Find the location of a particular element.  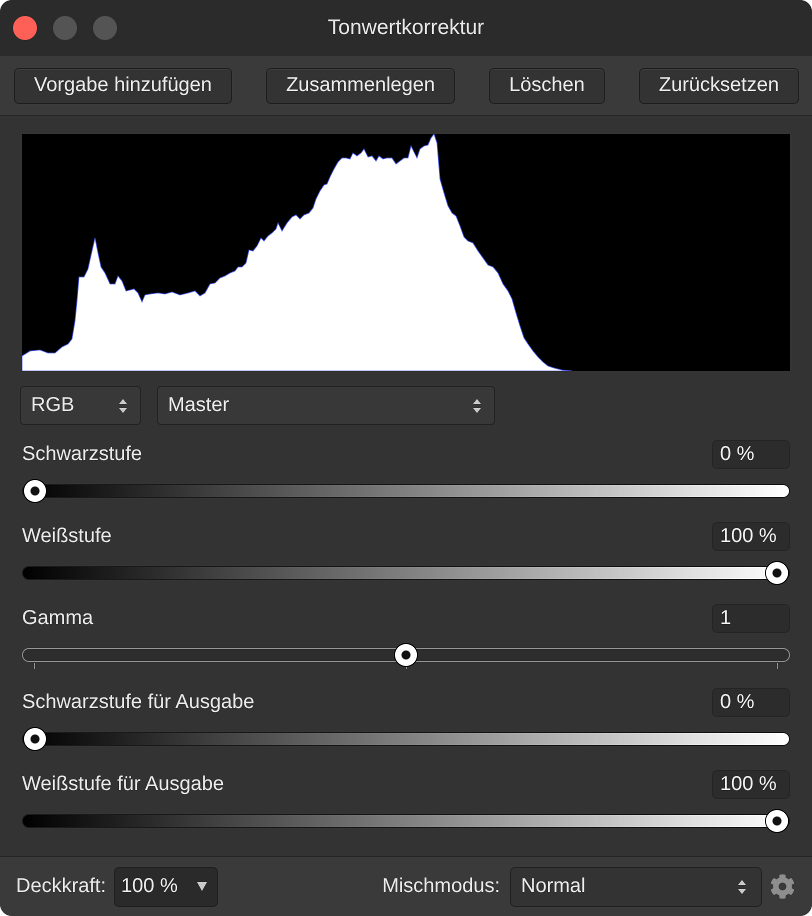

close-button is located at coordinates (25, 28).